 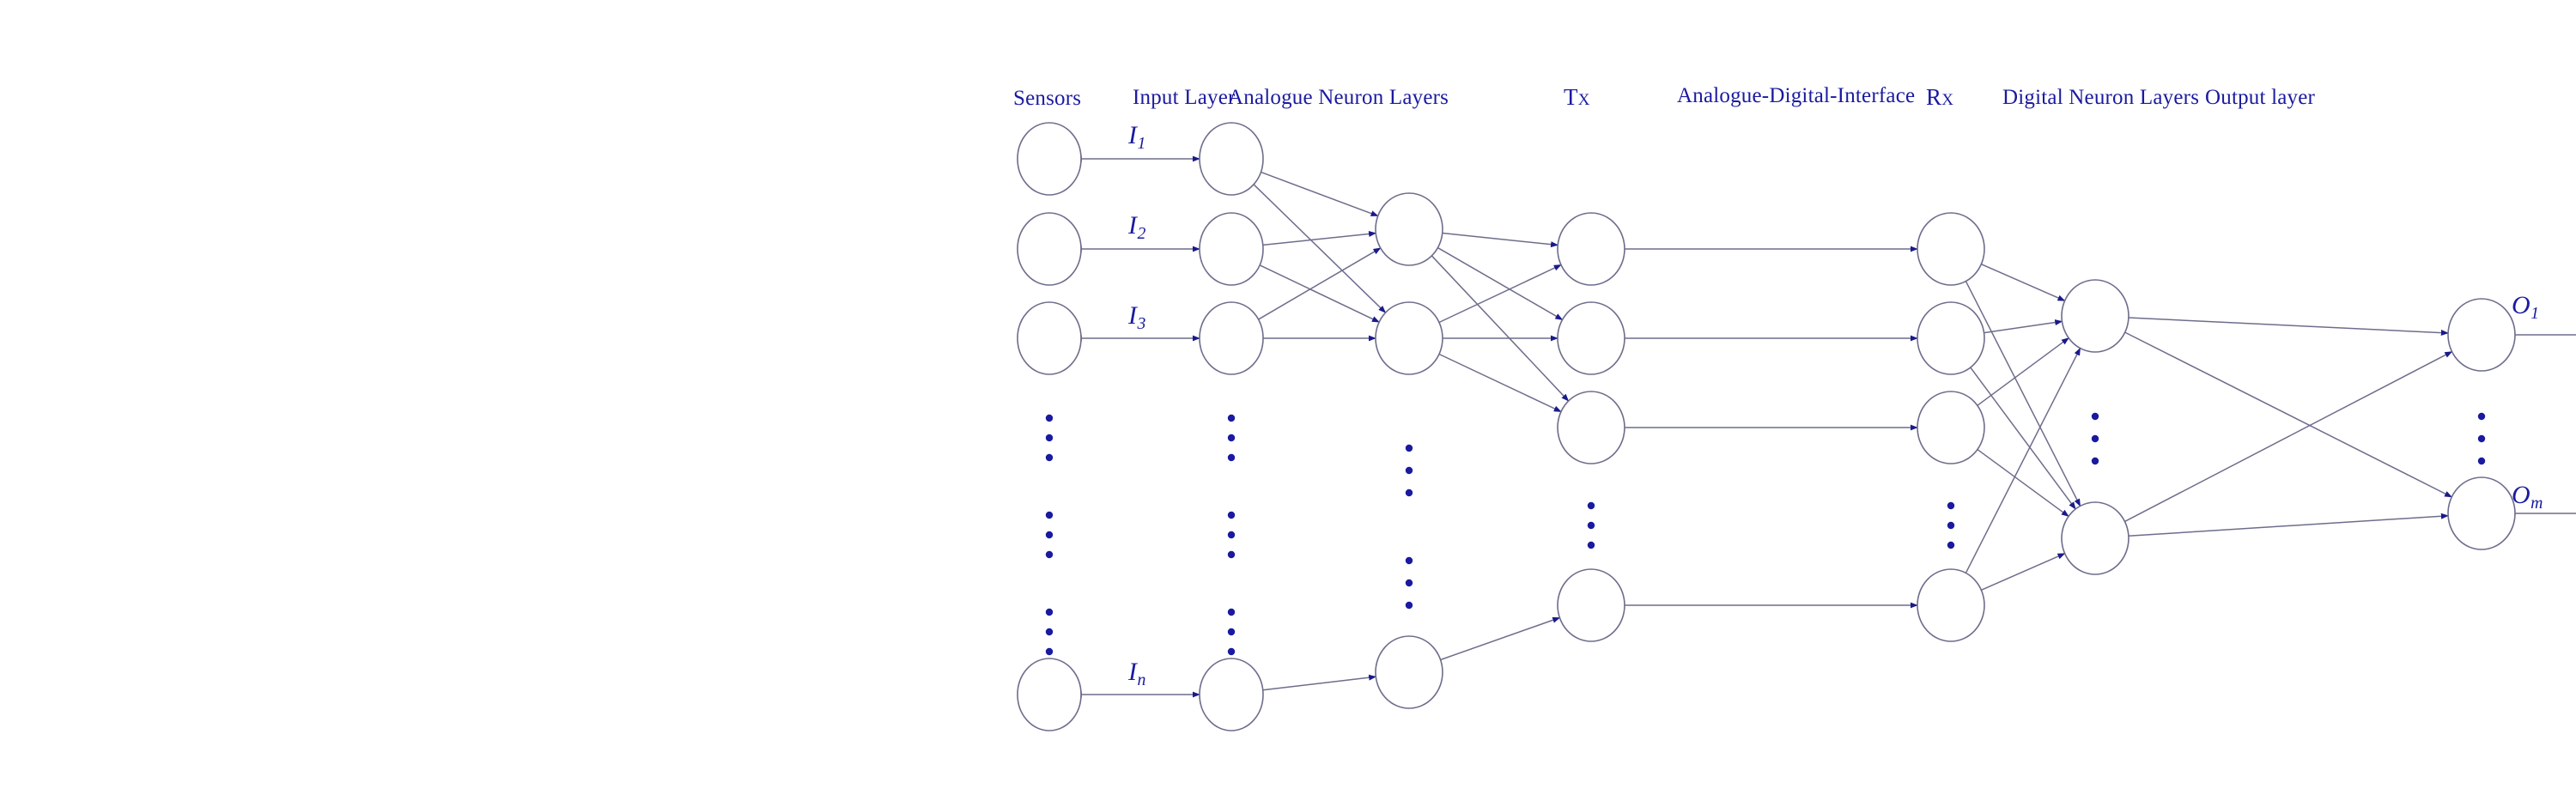 I want to click on neuron-d1, so click(x=2095, y=316).